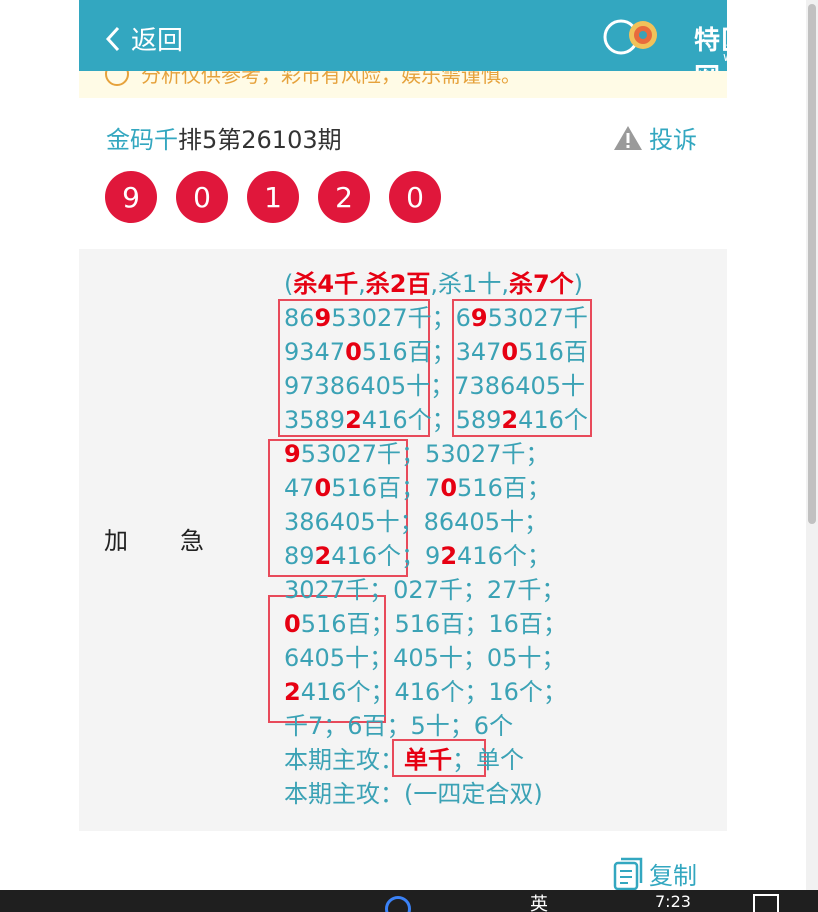  I want to click on prediction-line: 97386405十；7386405十, so click(434, 386).